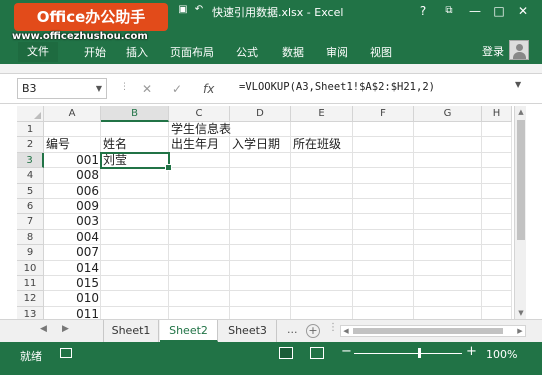 This screenshot has width=542, height=375. Describe the element at coordinates (135, 253) in the screenshot. I see `cell-b9` at that location.